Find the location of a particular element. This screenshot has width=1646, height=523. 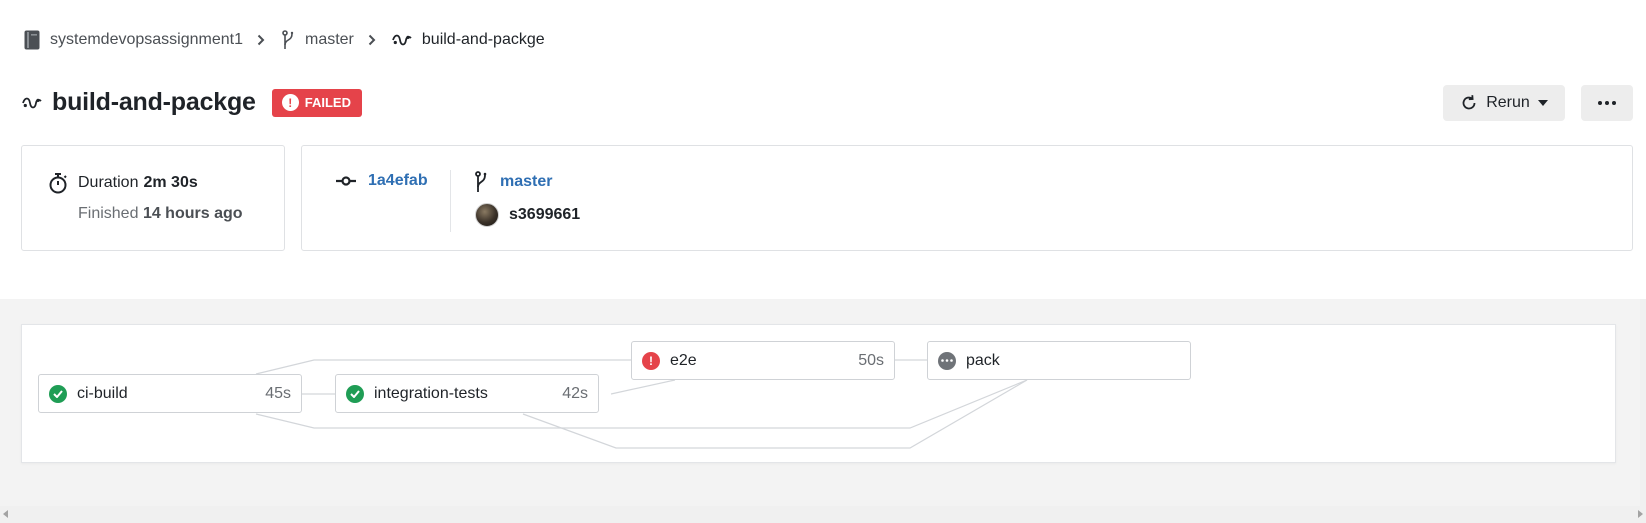

breadcrumb-repo: systemdevopsassignment1 is located at coordinates (133, 40).